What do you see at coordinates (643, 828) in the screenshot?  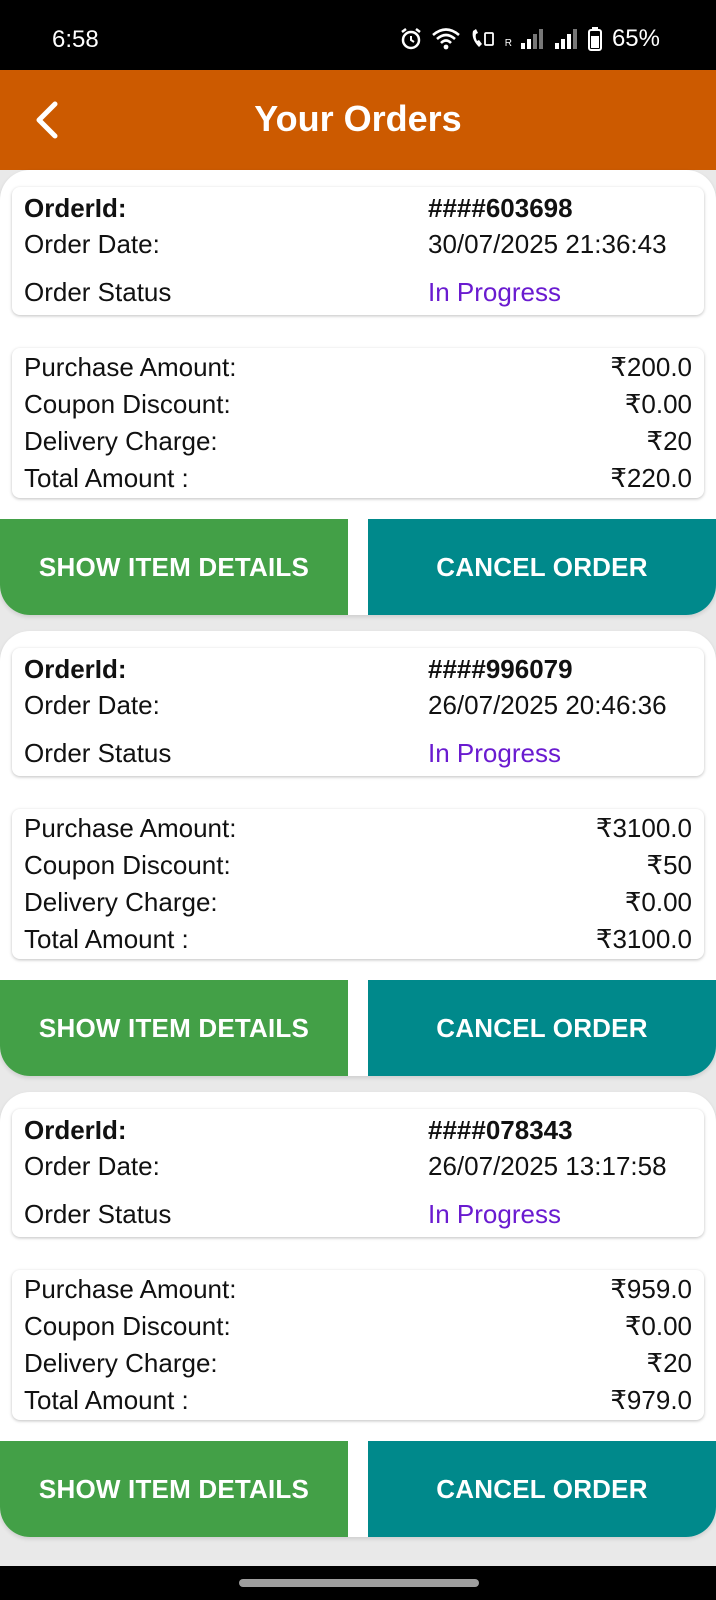 I see `purchase-amount-value: ₹3100.0` at bounding box center [643, 828].